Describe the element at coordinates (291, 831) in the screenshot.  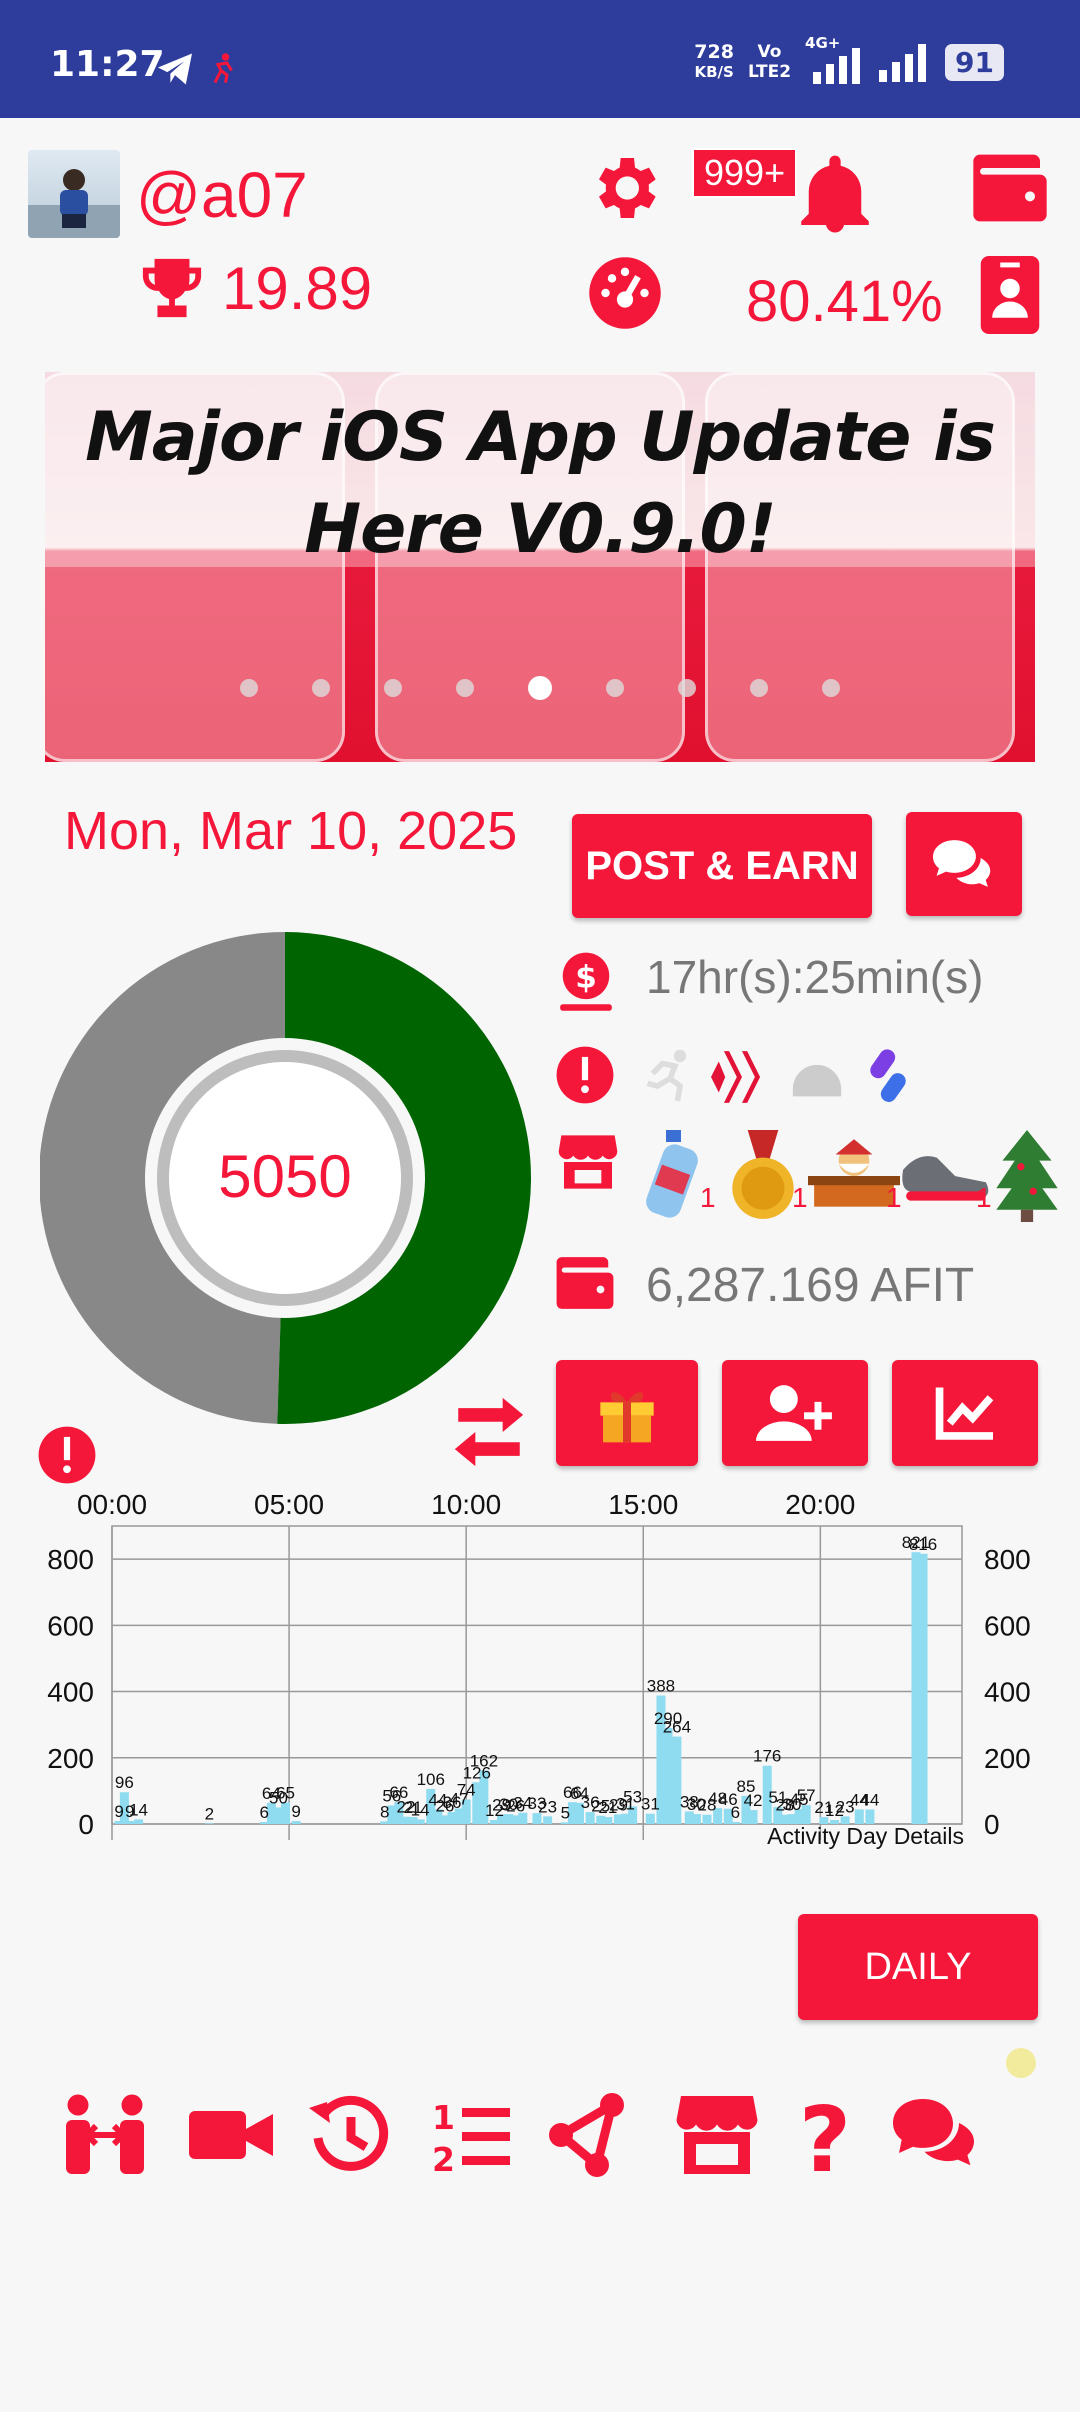
I see `date-label: Mon, Mar 10, 2025` at that location.